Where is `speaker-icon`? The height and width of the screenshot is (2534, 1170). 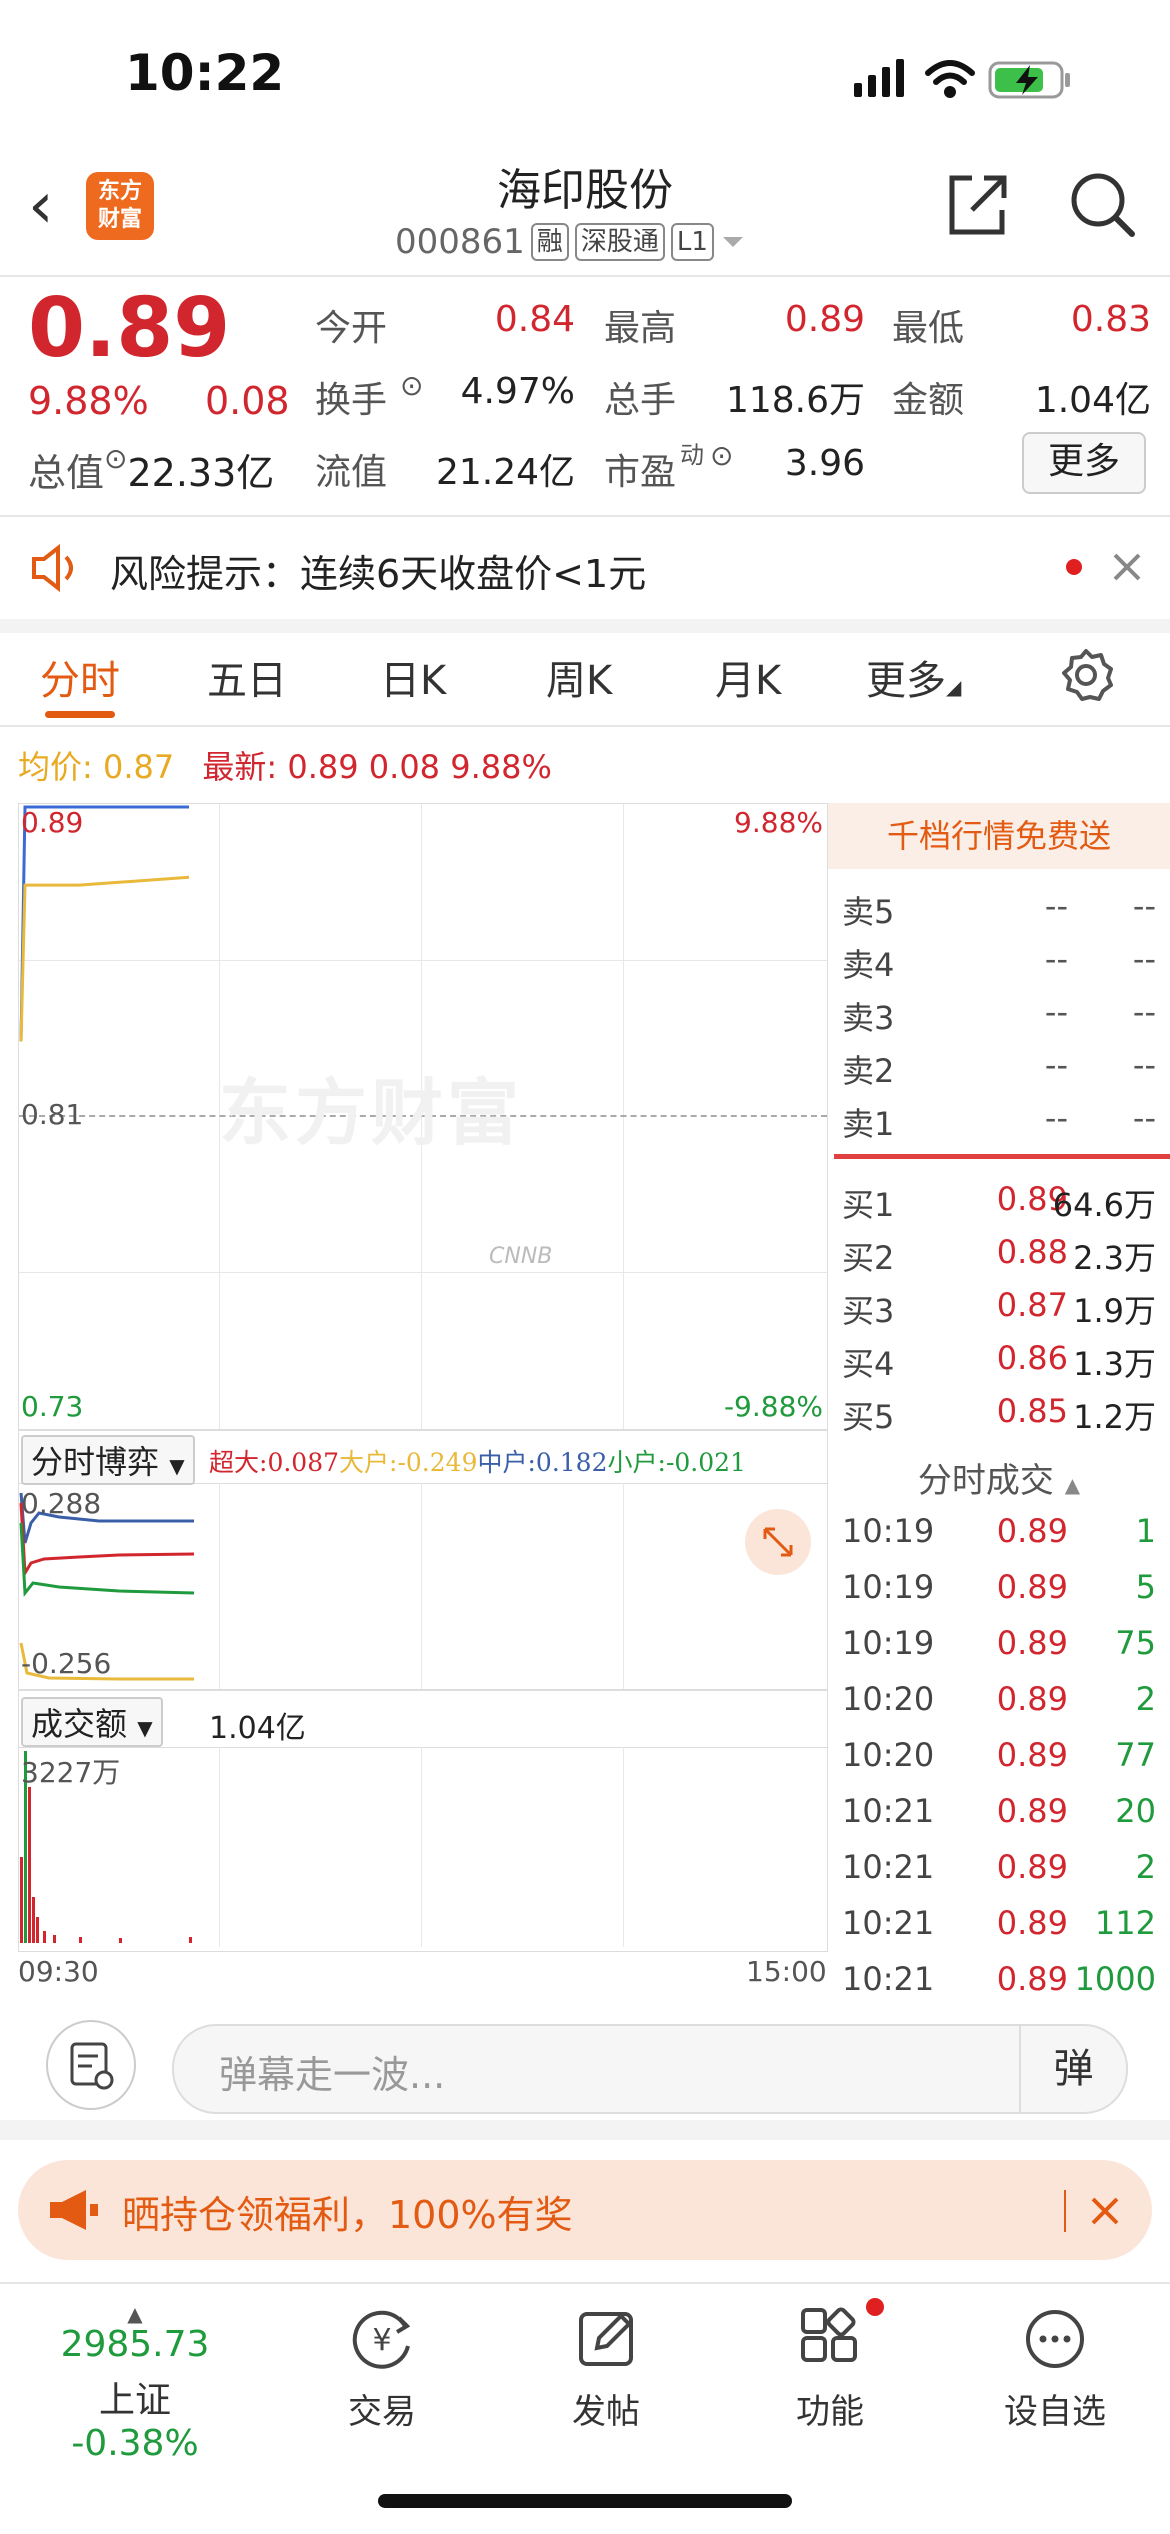
speaker-icon is located at coordinates (52, 568).